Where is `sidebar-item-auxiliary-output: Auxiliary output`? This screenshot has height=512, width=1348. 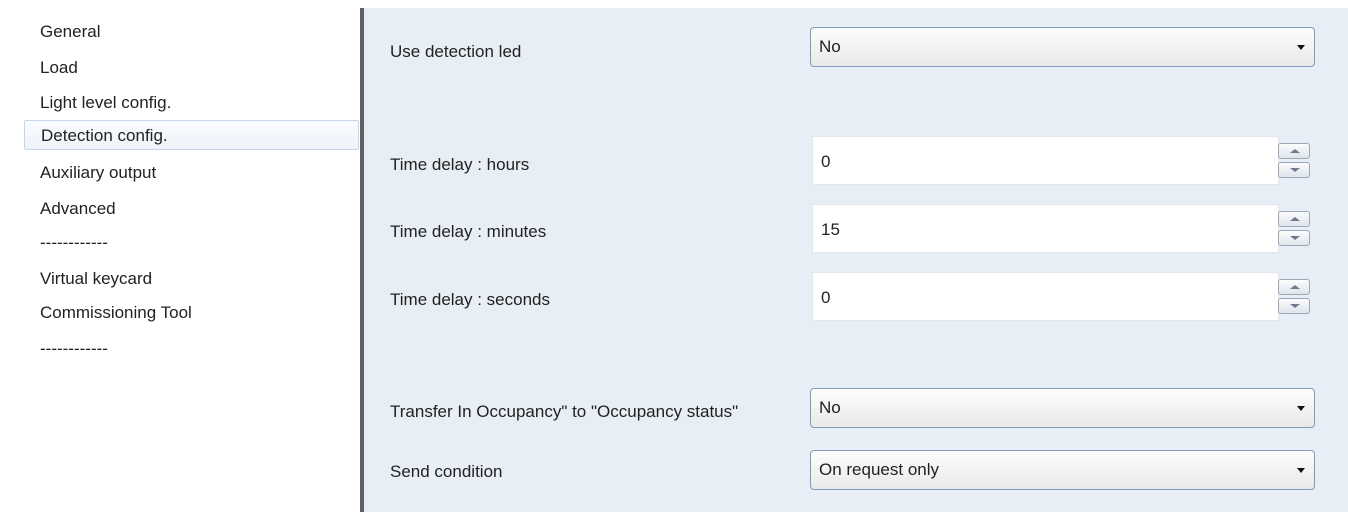
sidebar-item-auxiliary-output: Auxiliary output is located at coordinates (194, 173).